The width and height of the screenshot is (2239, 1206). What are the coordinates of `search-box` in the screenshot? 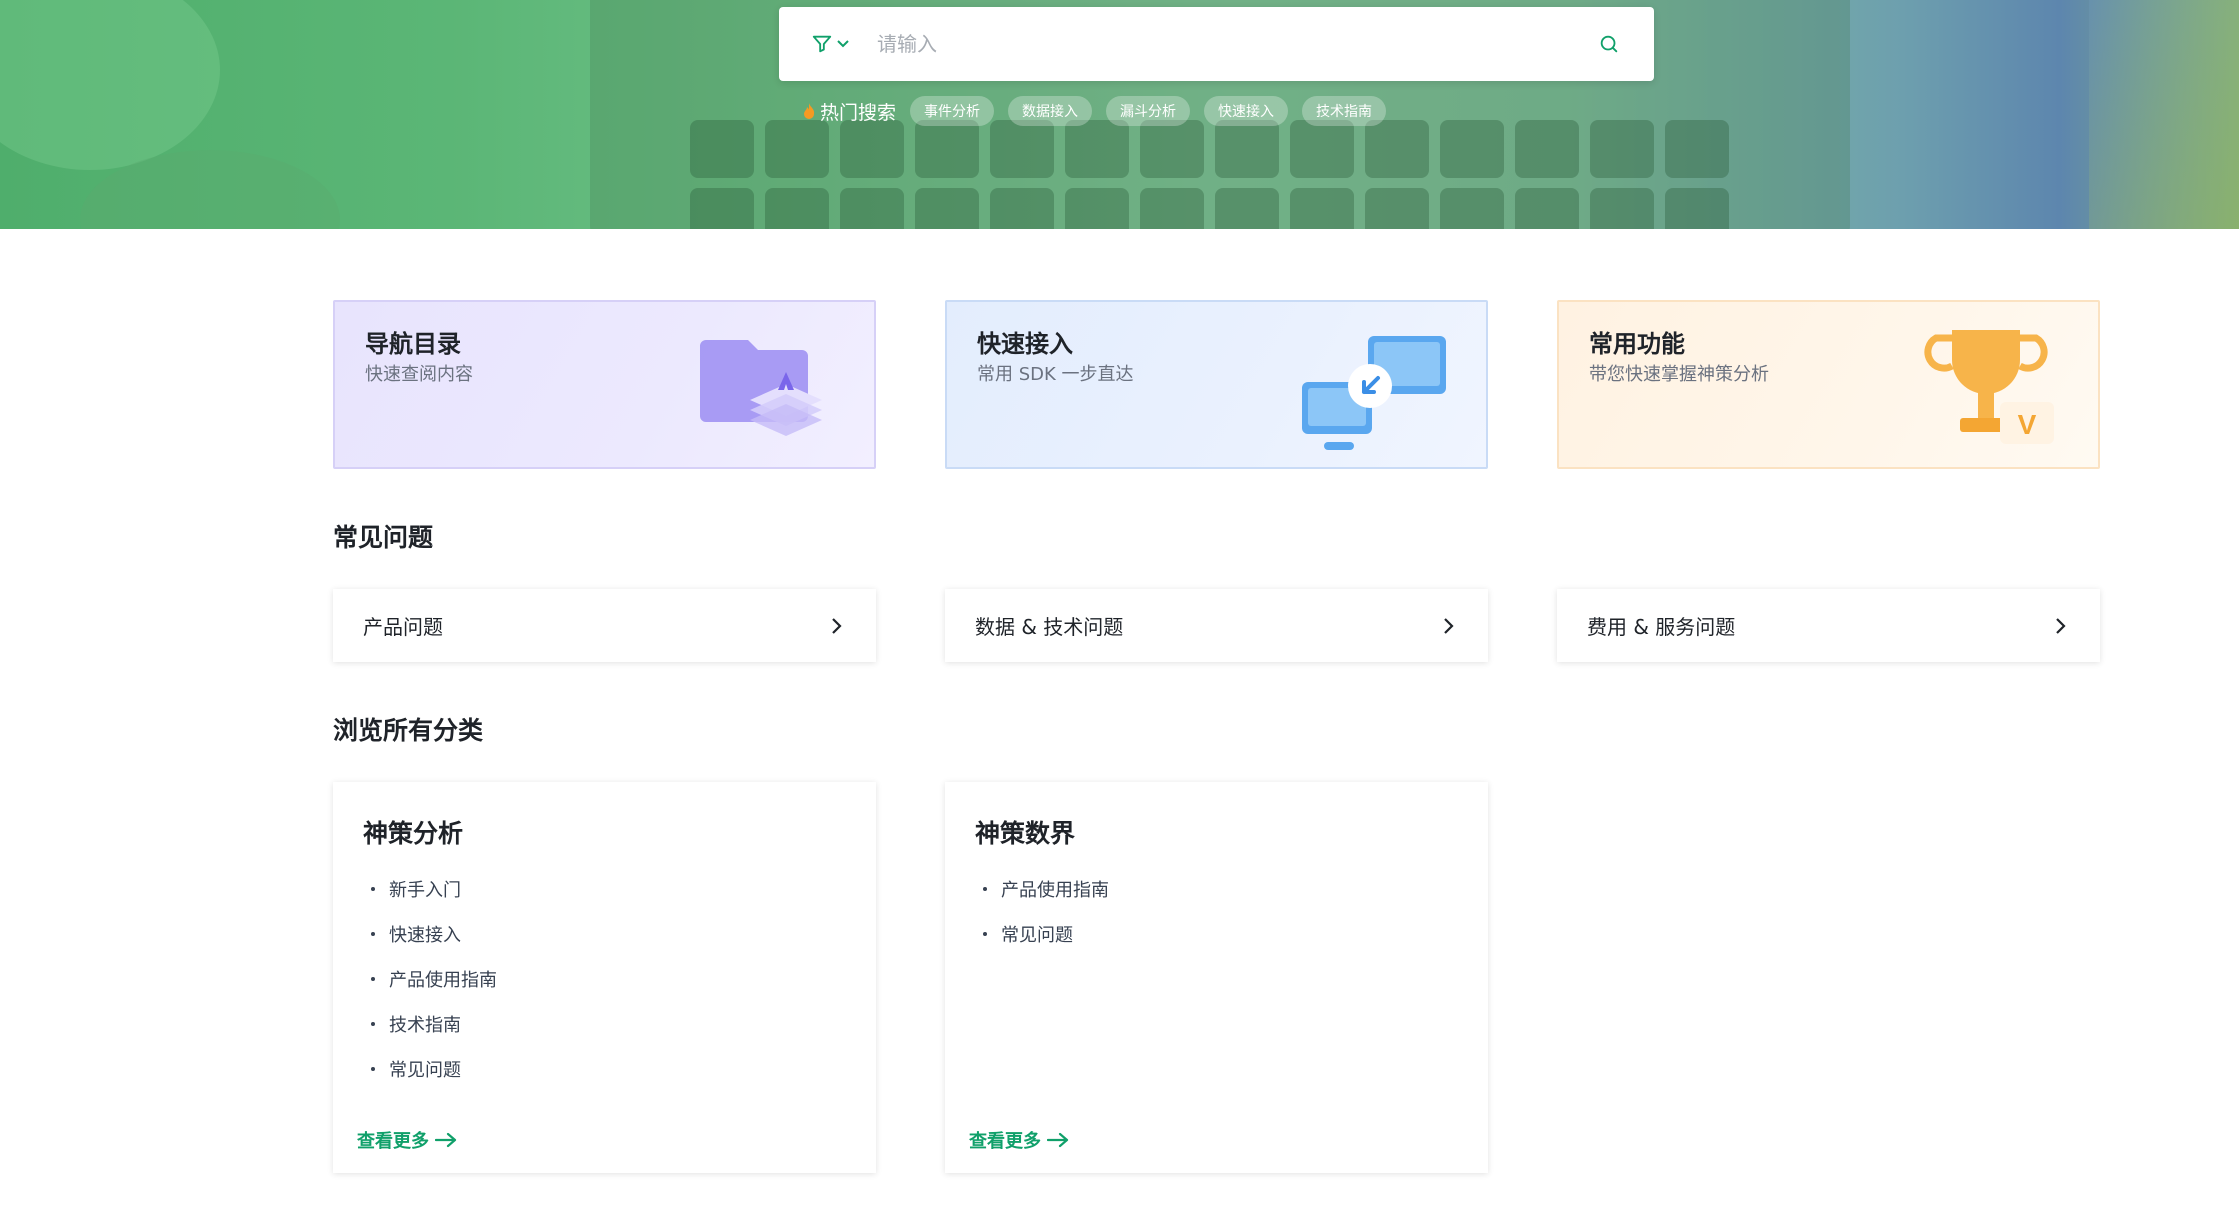 It's located at (1216, 44).